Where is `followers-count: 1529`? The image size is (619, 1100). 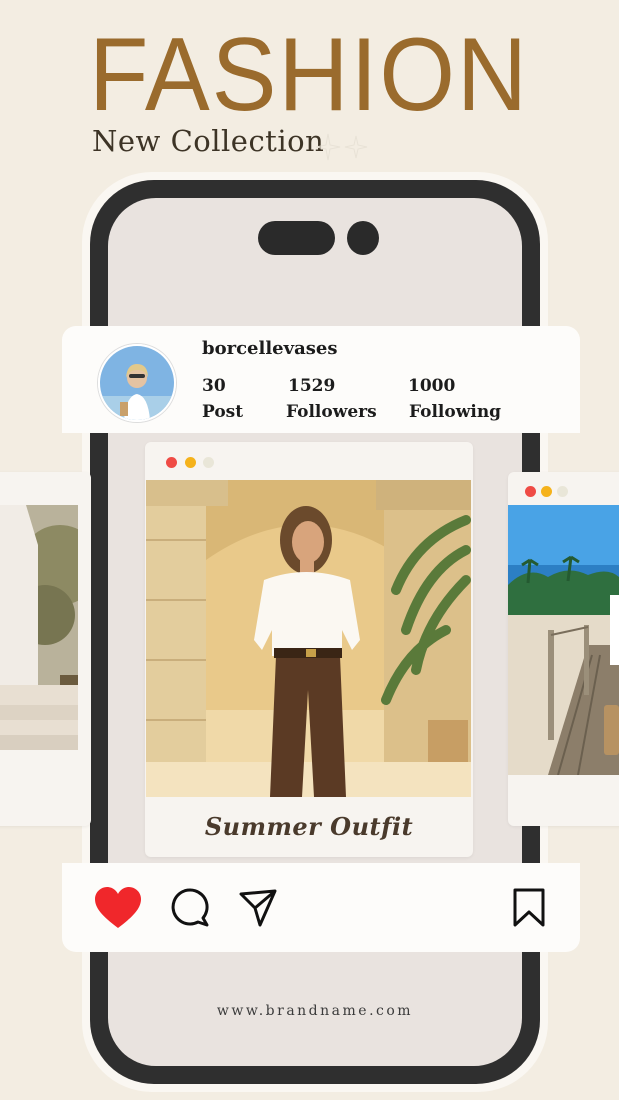
followers-count: 1529 is located at coordinates (311, 386).